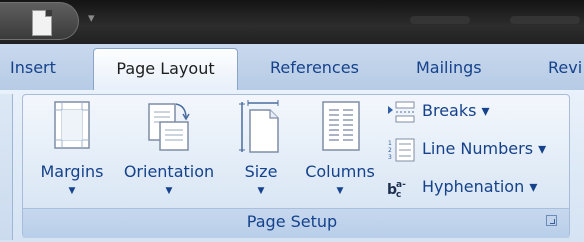 The height and width of the screenshot is (242, 584). What do you see at coordinates (33, 67) in the screenshot?
I see `tab-insert: Insert` at bounding box center [33, 67].